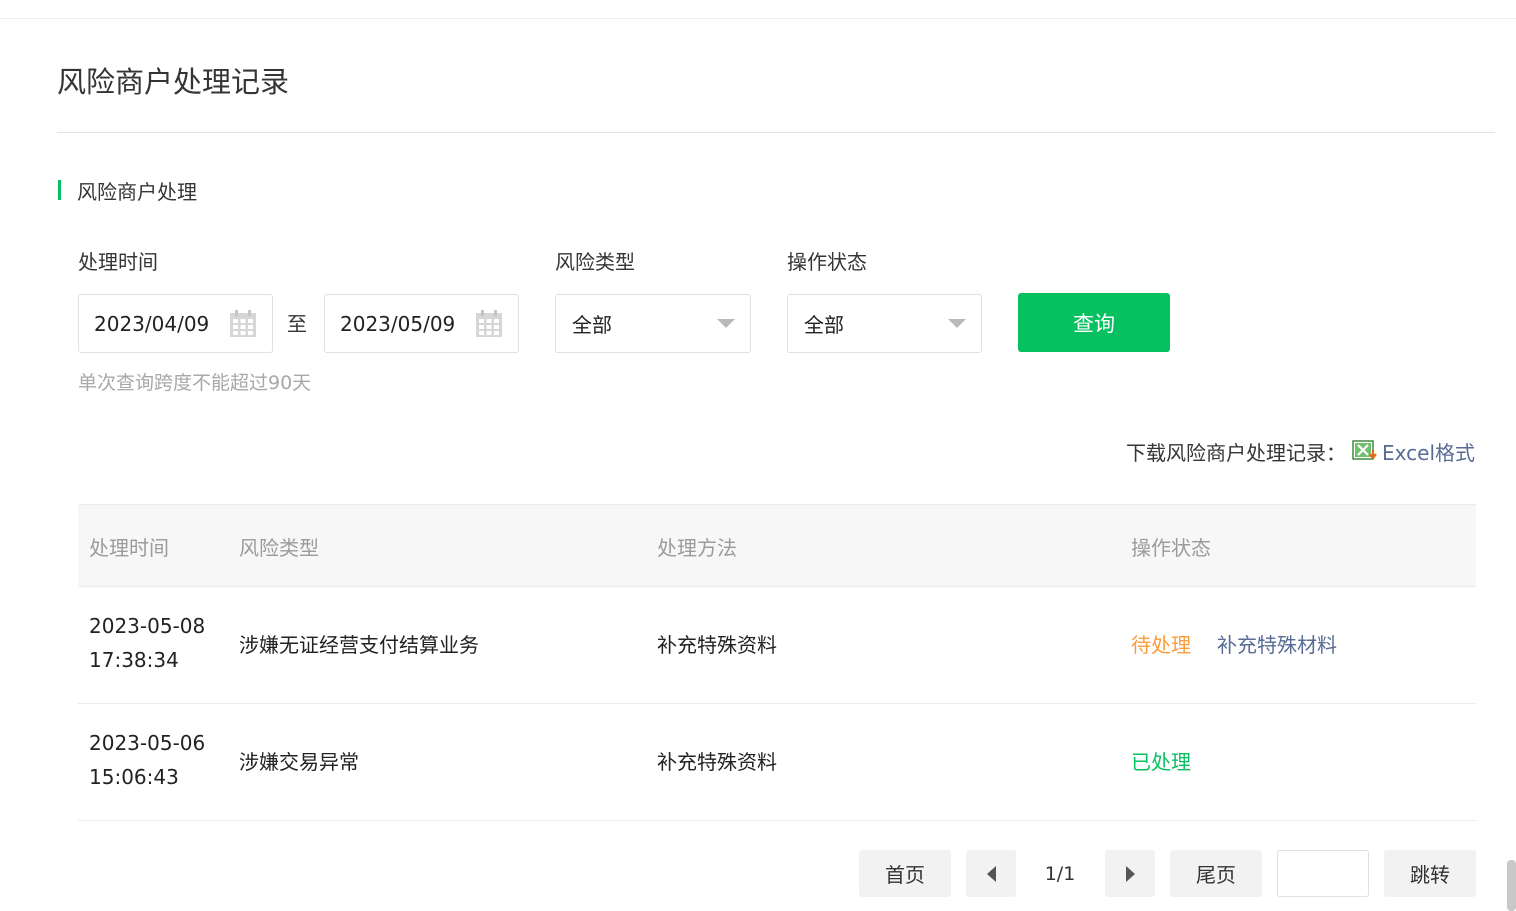 This screenshot has height=911, width=1516. I want to click on download-row: 下载风险商户处理记录： Excel格式, so click(1300, 451).